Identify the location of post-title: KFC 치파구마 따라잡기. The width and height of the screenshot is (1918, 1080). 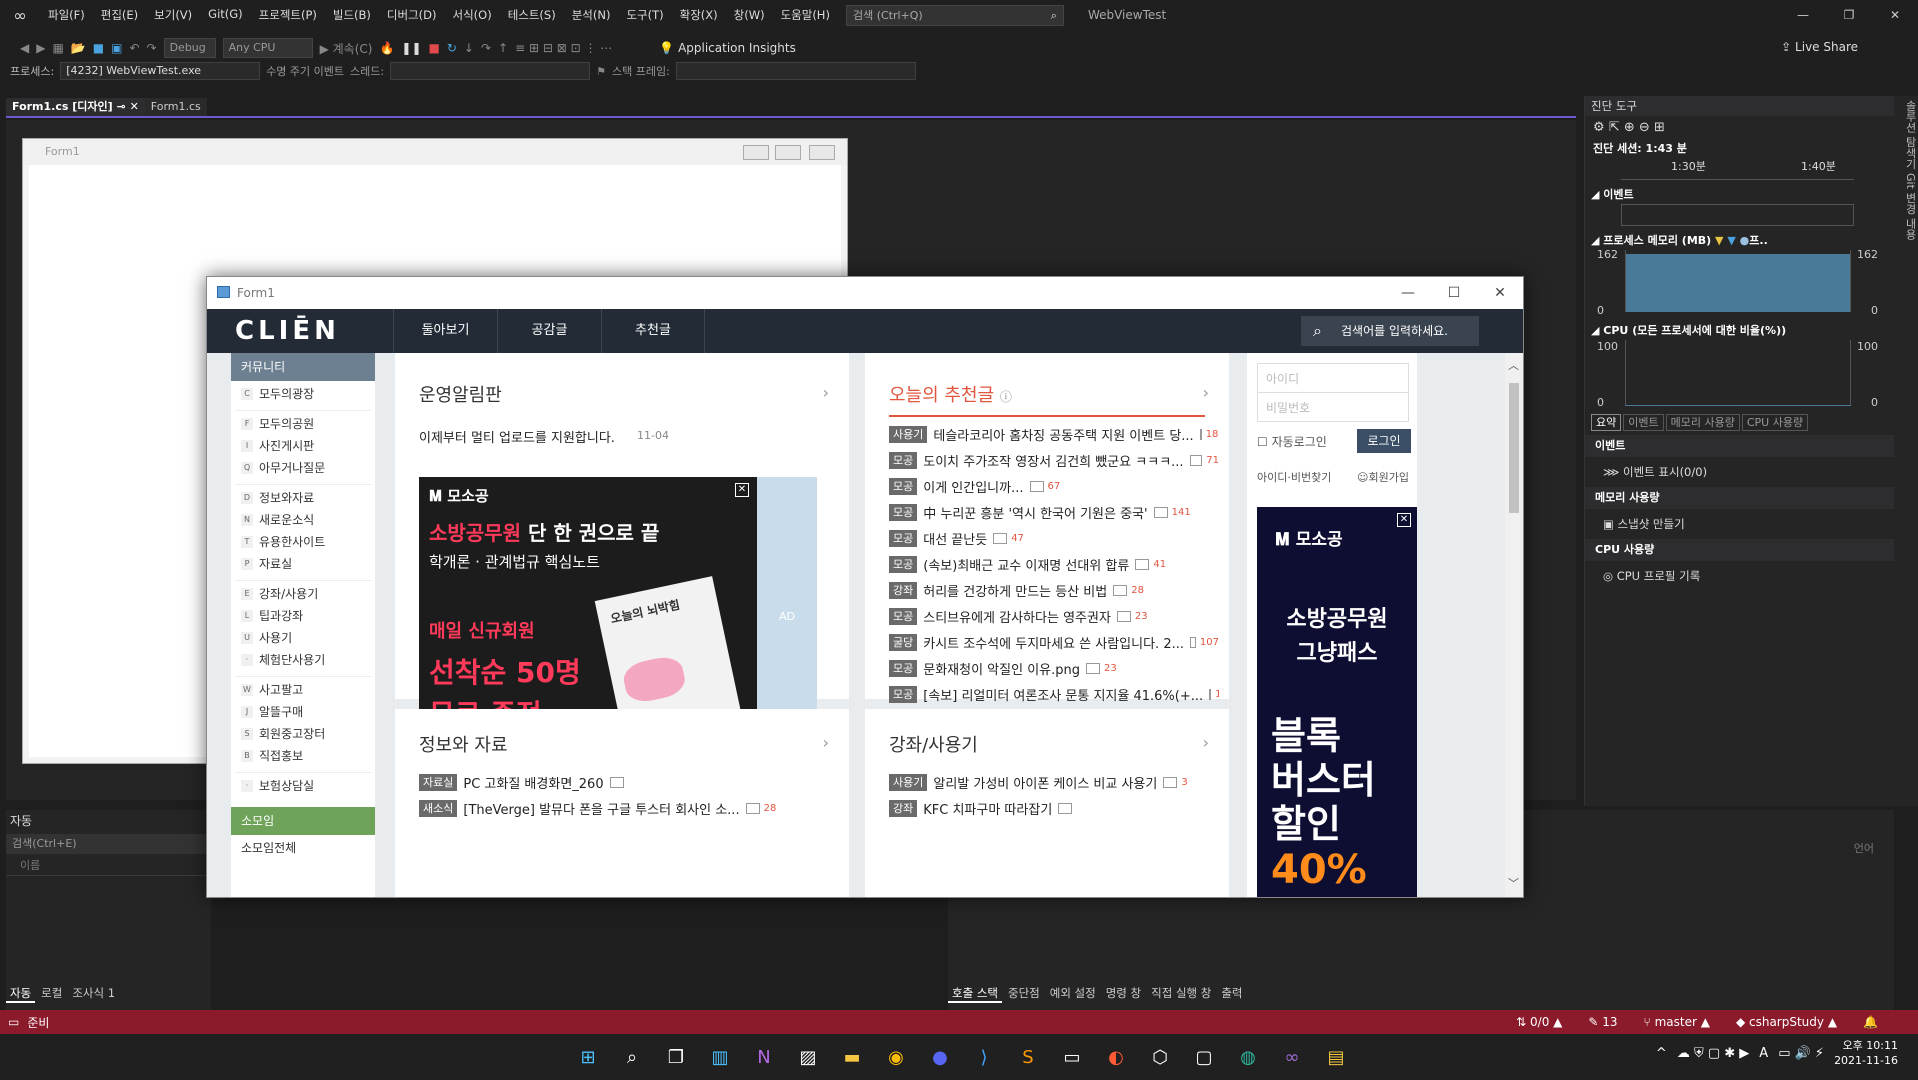
(987, 808).